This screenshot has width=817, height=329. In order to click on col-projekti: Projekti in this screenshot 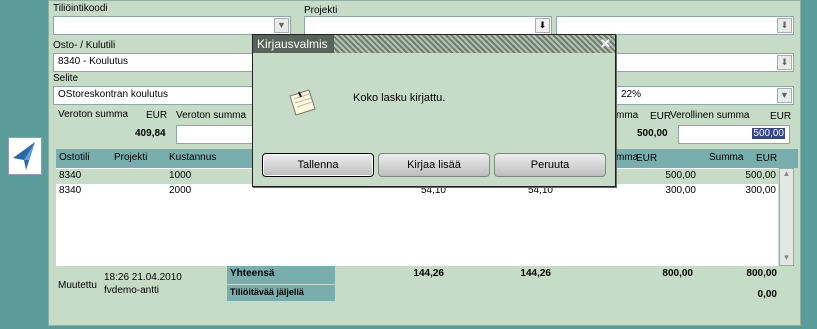, I will do `click(131, 157)`.